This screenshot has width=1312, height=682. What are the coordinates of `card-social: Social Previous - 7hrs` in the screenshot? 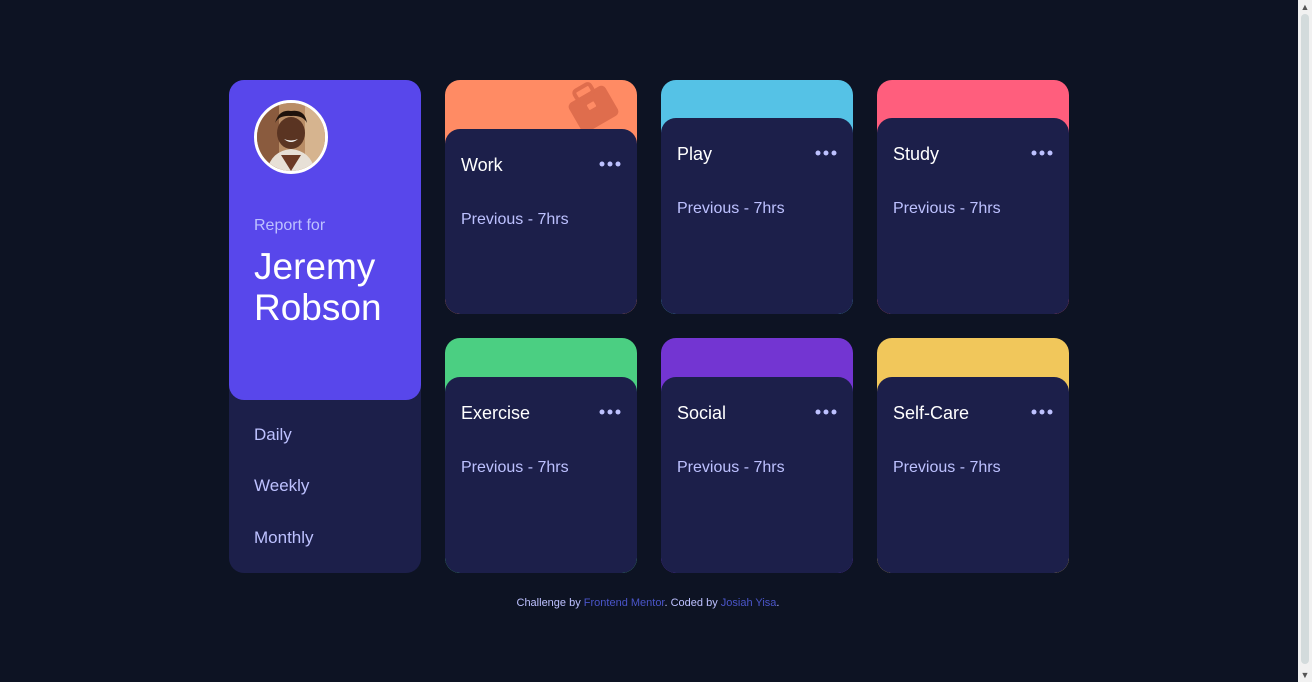 It's located at (757, 455).